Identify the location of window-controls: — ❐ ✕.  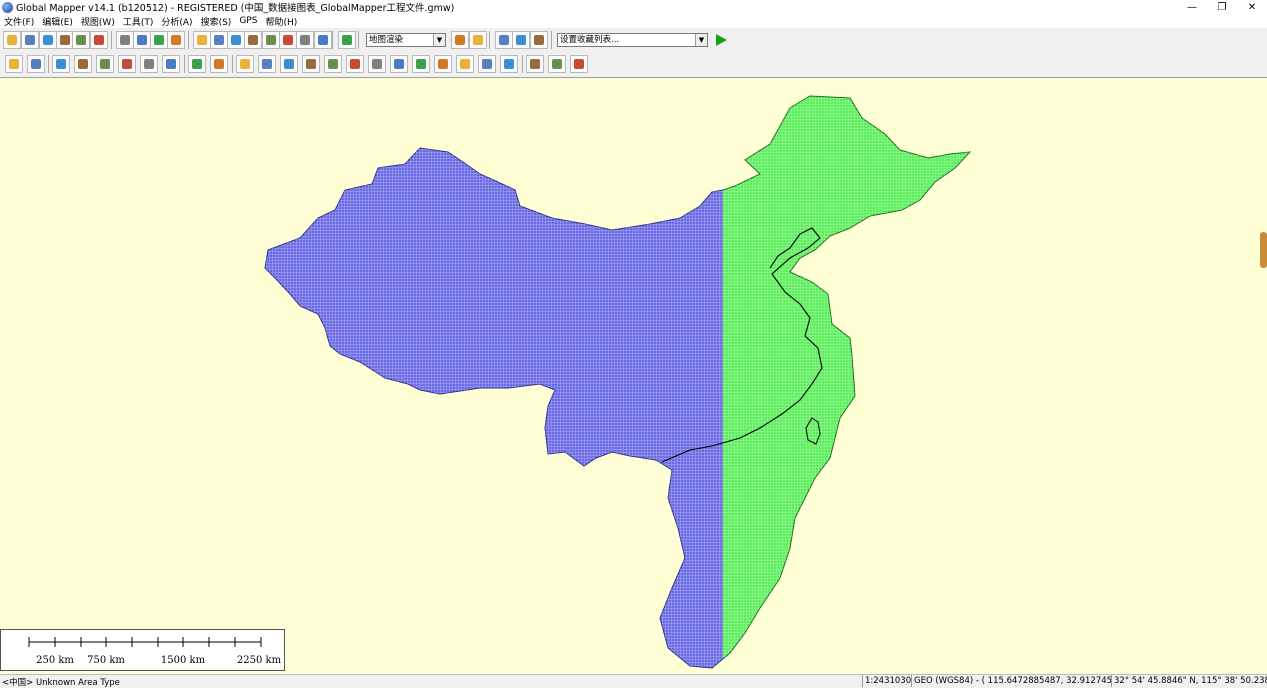
(1222, 7).